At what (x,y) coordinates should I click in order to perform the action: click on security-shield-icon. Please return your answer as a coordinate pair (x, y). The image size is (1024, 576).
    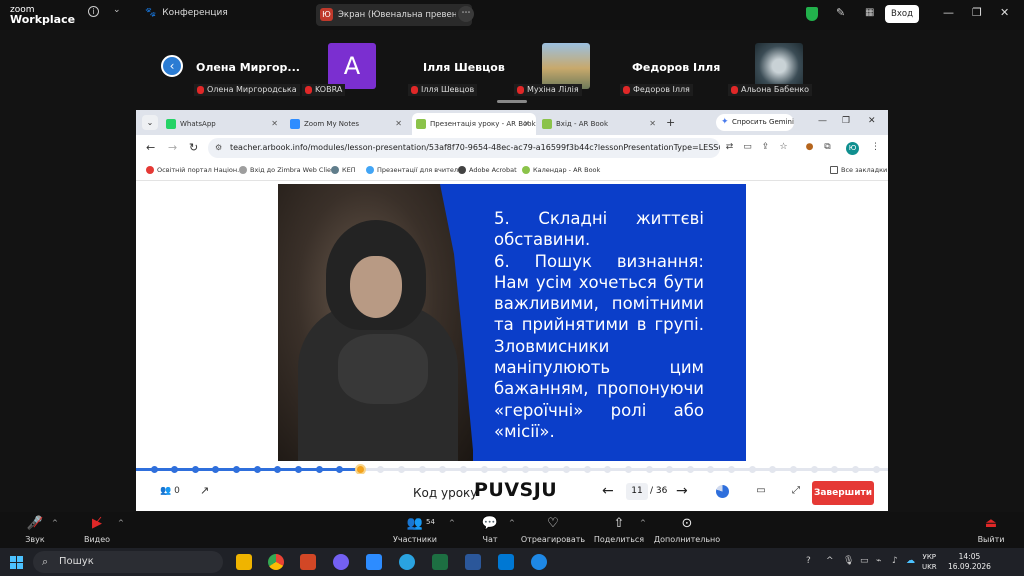
    Looking at the image, I should click on (812, 14).